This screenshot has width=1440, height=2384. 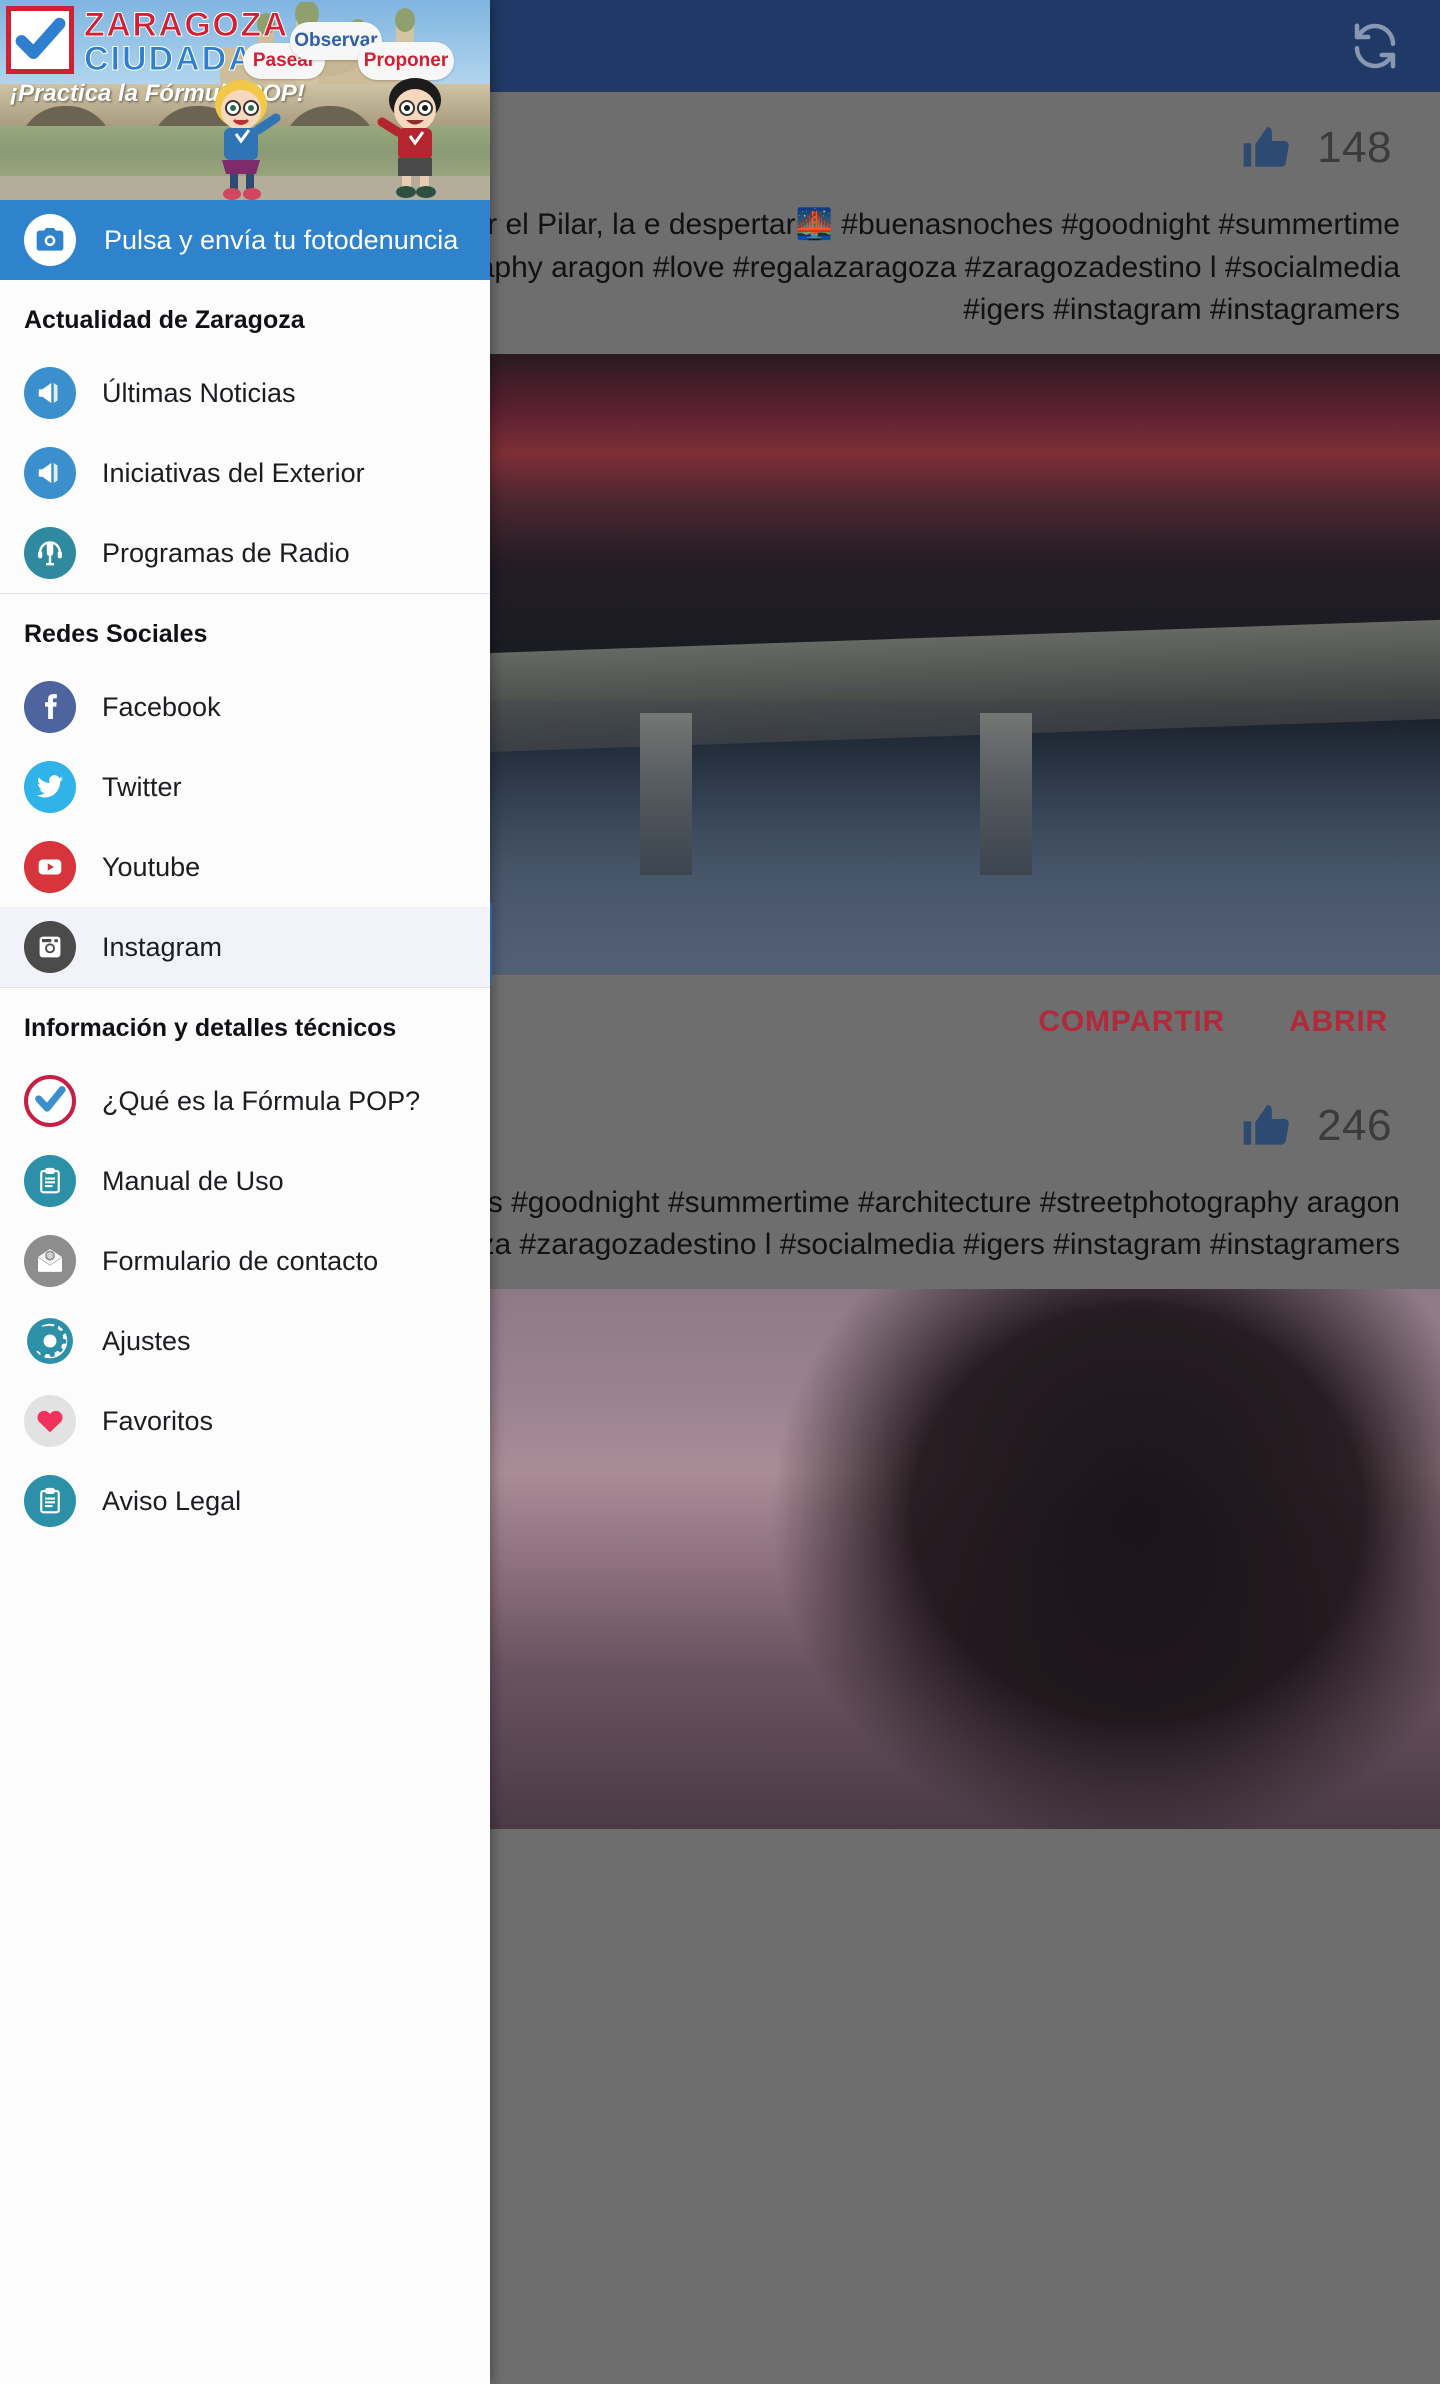 I want to click on menu-item-que-es-formula-pop: ¿Qué es la Fórmula POP?, so click(x=245, y=1101).